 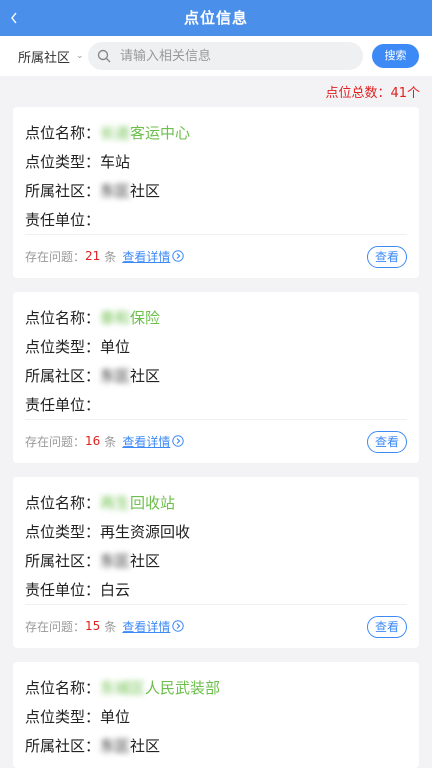 I want to click on responsible-unit-row: 责任单位：白云, so click(x=78, y=590).